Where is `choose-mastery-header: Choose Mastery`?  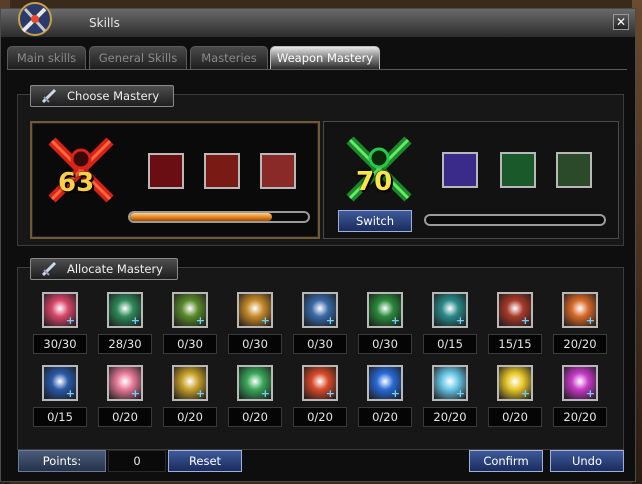 choose-mastery-header: Choose Mastery is located at coordinates (102, 96).